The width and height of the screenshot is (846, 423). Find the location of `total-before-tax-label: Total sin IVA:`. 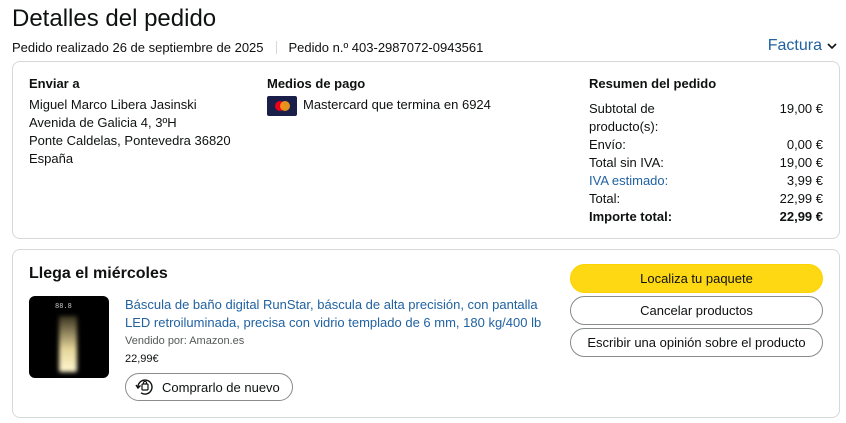

total-before-tax-label: Total sin IVA: is located at coordinates (626, 162).